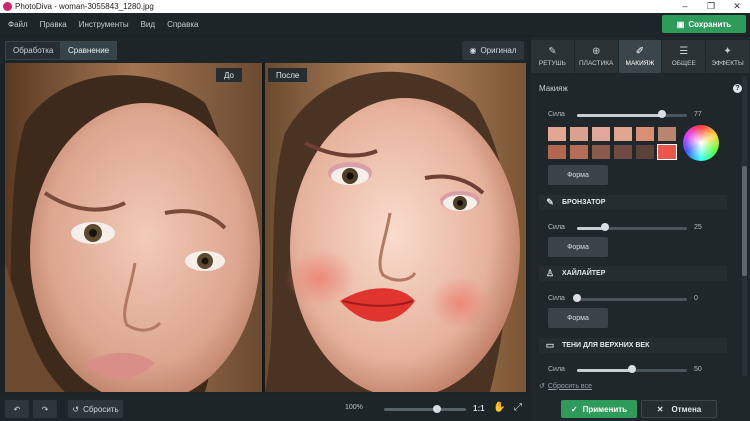 Image resolution: width=750 pixels, height=421 pixels. I want to click on tab-effects-label: ЭФФЕКТЫ, so click(727, 63).